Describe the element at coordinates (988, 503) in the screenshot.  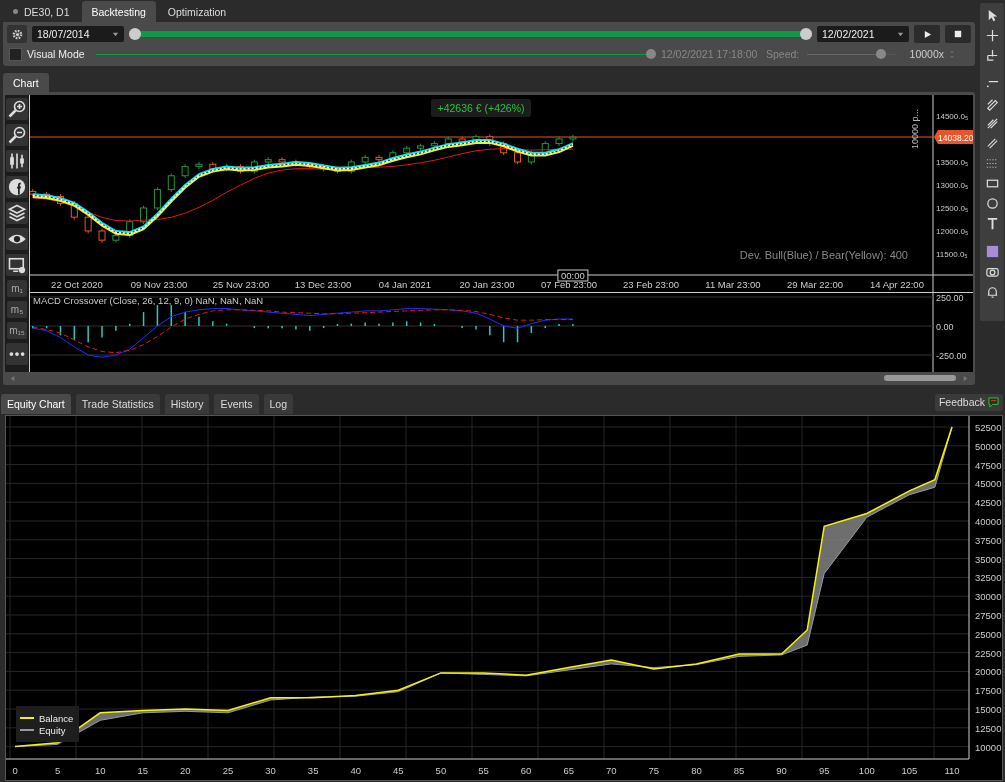
I see `axis-label: 42500` at that location.